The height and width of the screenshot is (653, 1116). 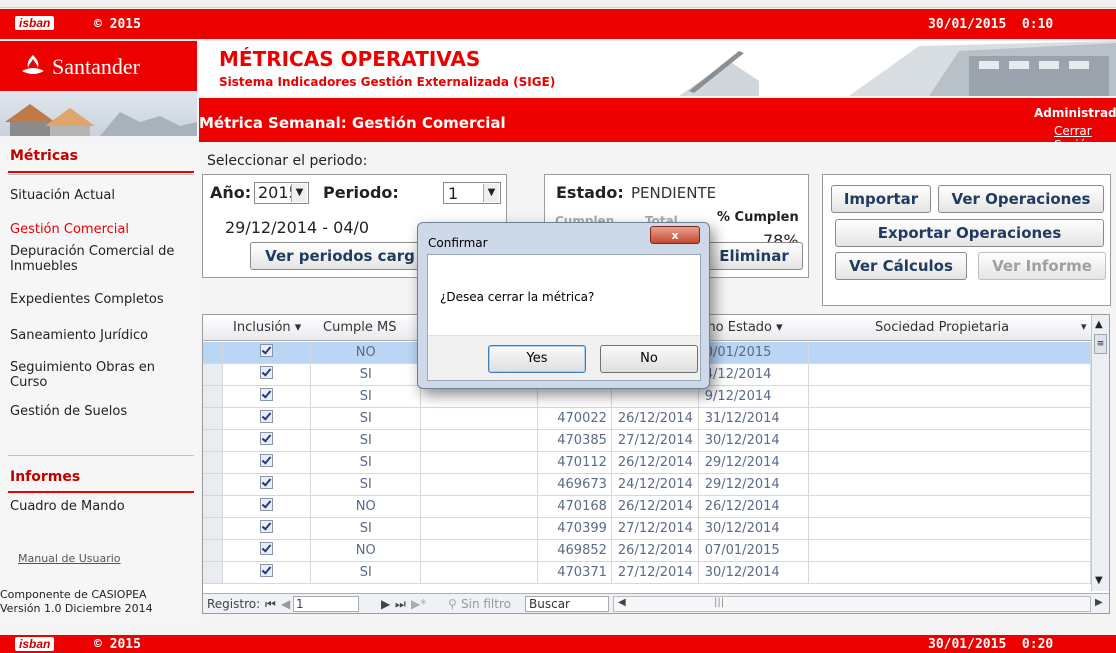 I want to click on current-record-field: 1, so click(x=326, y=604).